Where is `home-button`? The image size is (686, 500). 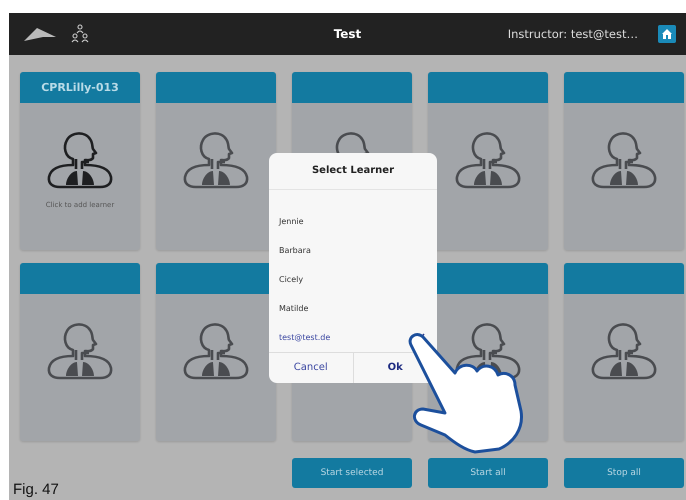 home-button is located at coordinates (667, 34).